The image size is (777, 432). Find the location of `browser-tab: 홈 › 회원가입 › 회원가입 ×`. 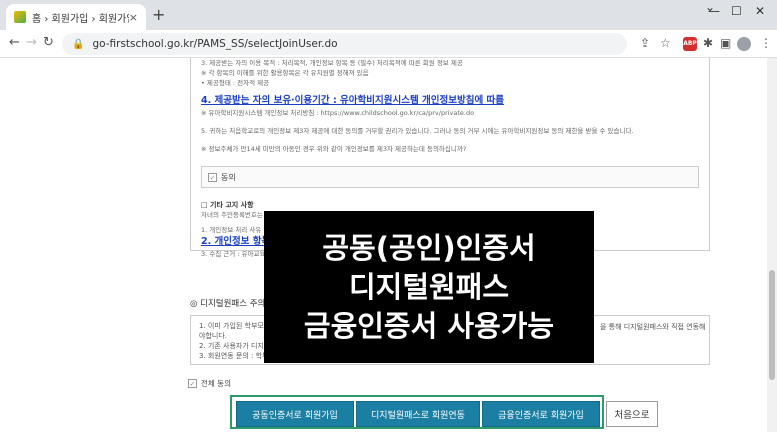

browser-tab: 홈 › 회원가입 › 회원가입 × is located at coordinates (76, 17).